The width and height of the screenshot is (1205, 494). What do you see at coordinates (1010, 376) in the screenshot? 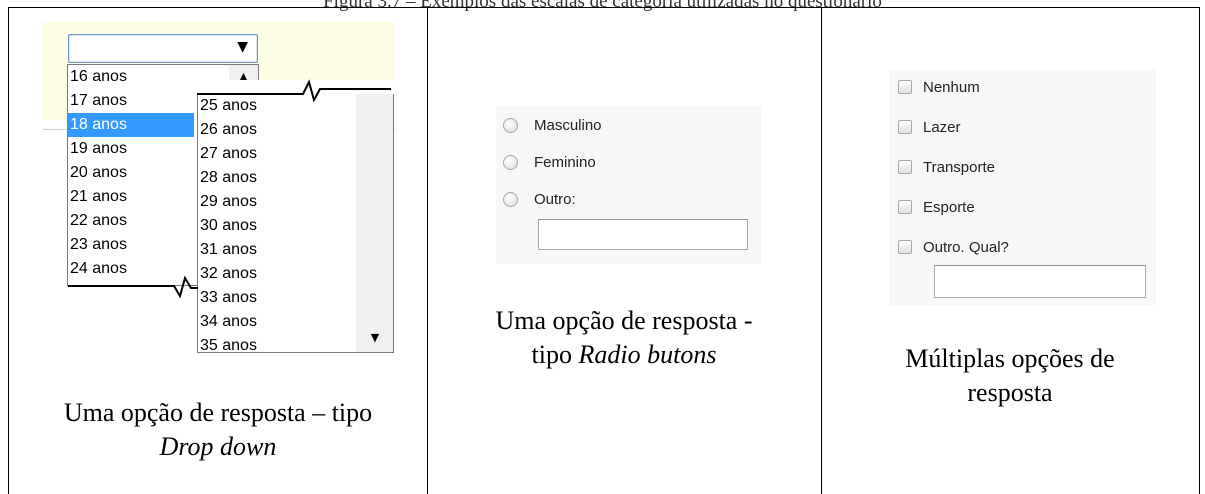
I see `checkbox-caption: Múltiplas opções de resposta` at bounding box center [1010, 376].